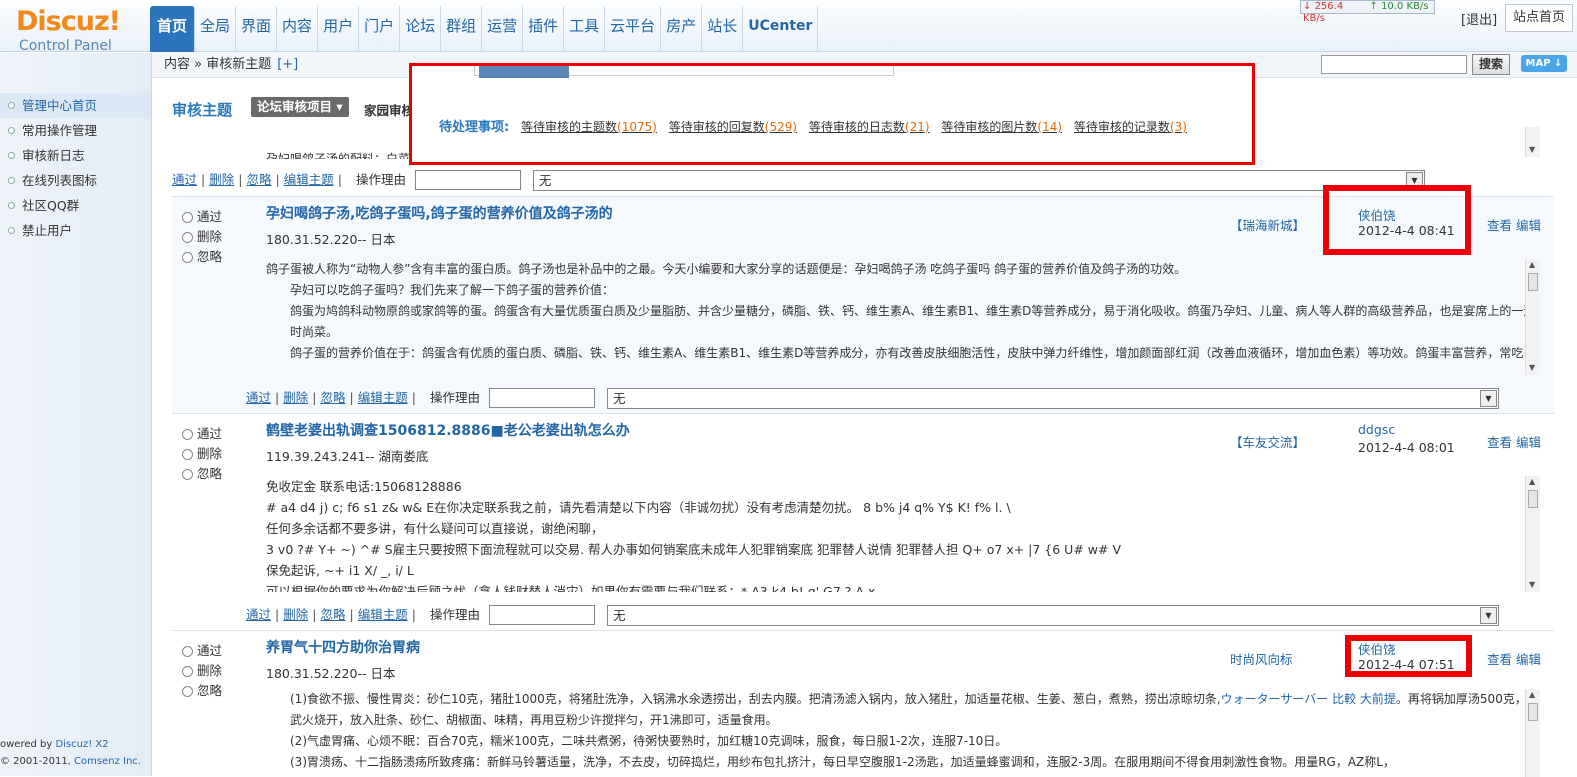  Describe the element at coordinates (75, 105) in the screenshot. I see `sidebar-item-admin-home: 管理中心首页` at that location.